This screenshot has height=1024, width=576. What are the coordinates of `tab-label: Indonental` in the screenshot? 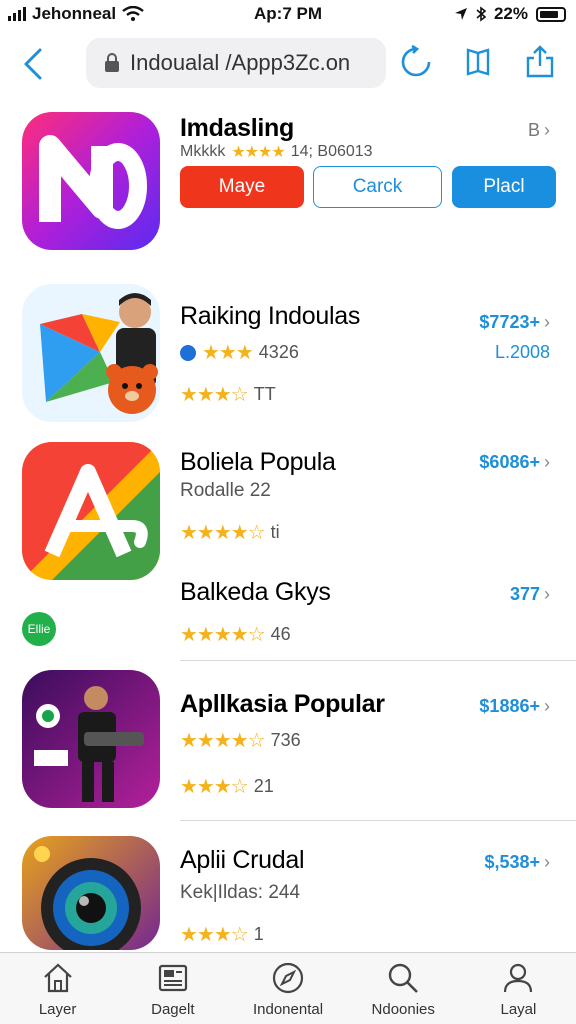 It's located at (288, 1009).